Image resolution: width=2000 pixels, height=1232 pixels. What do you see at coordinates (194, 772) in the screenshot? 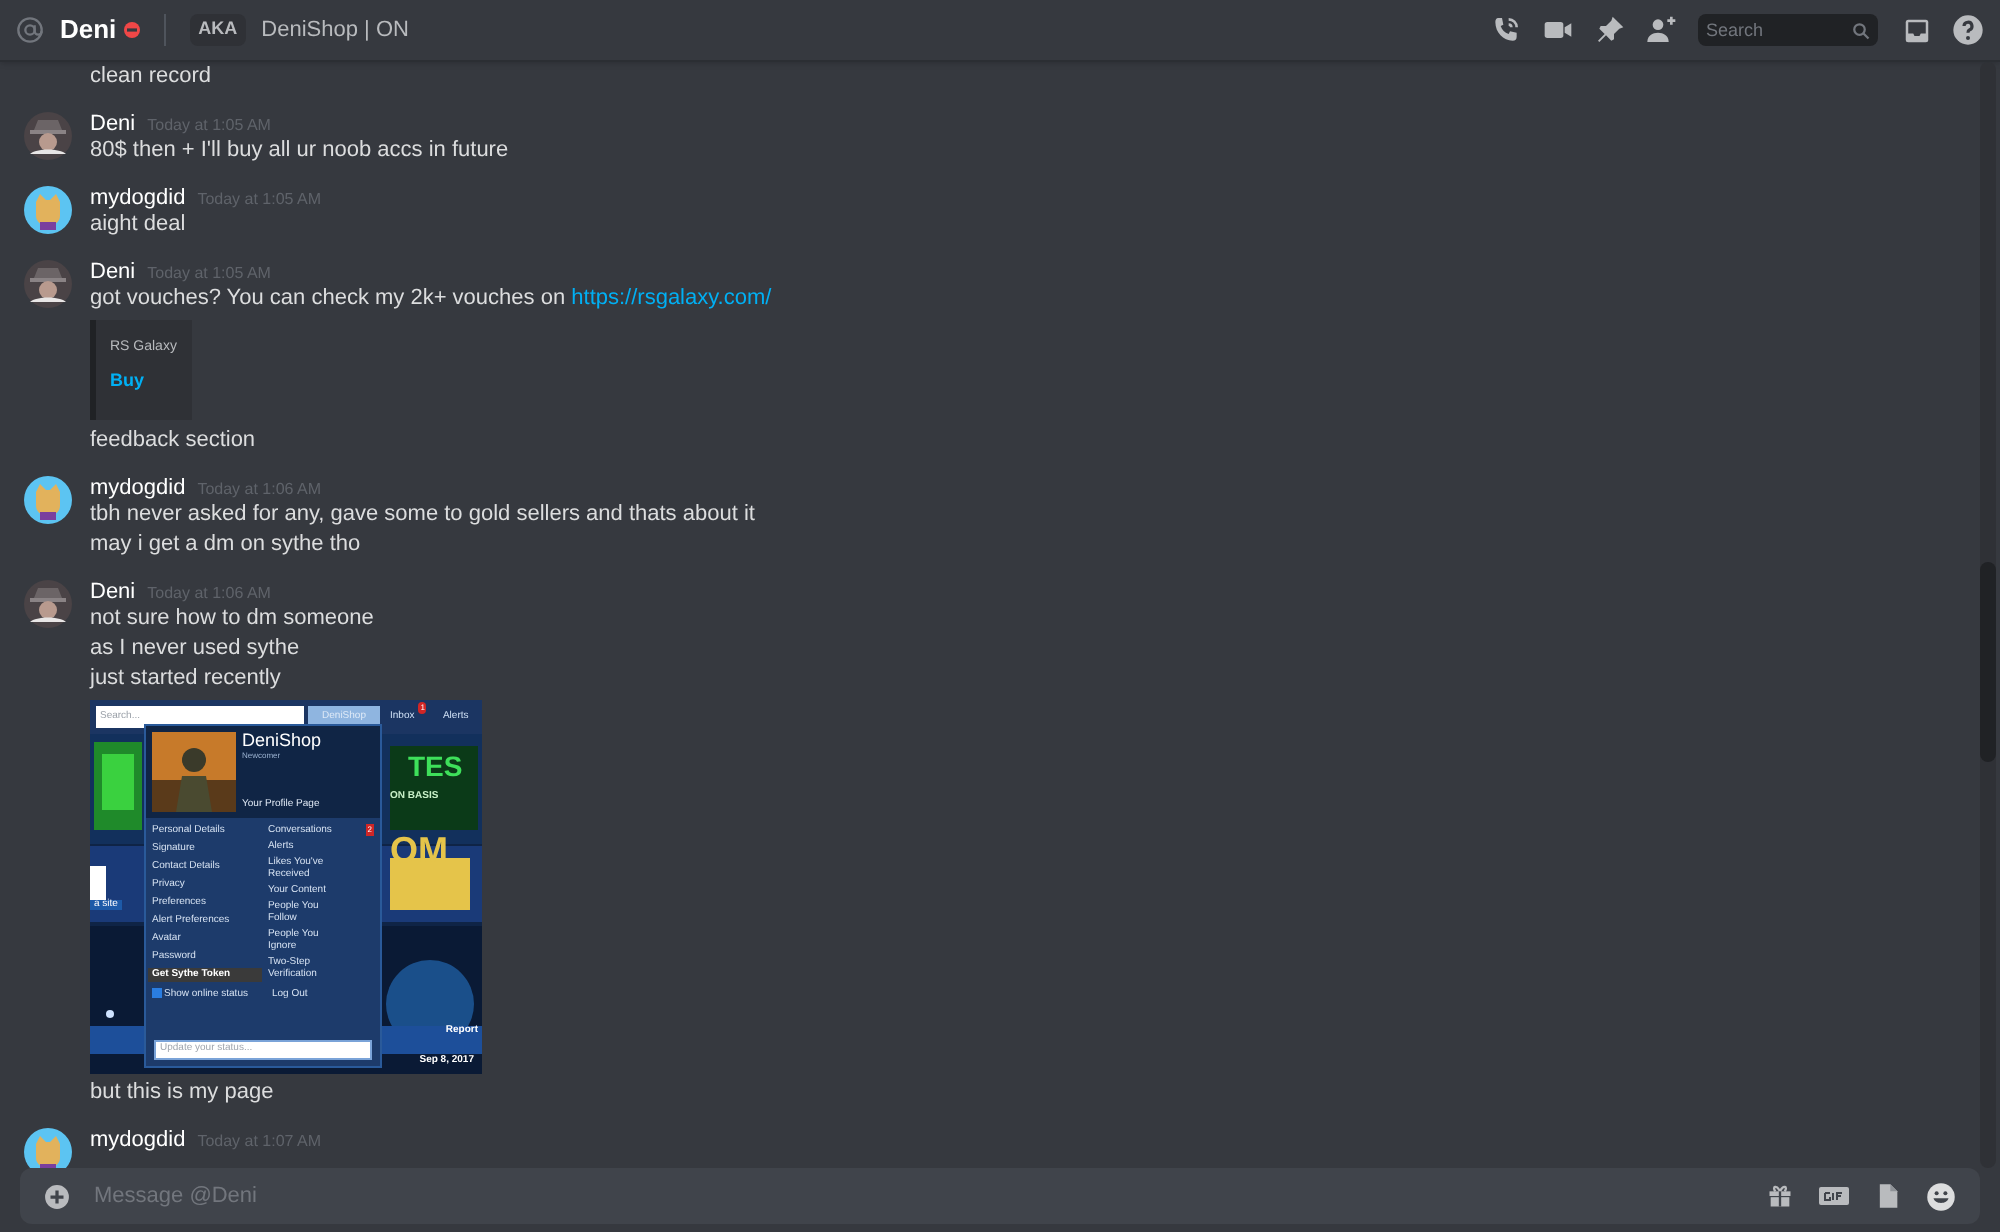
I see `profile-picture-icon` at bounding box center [194, 772].